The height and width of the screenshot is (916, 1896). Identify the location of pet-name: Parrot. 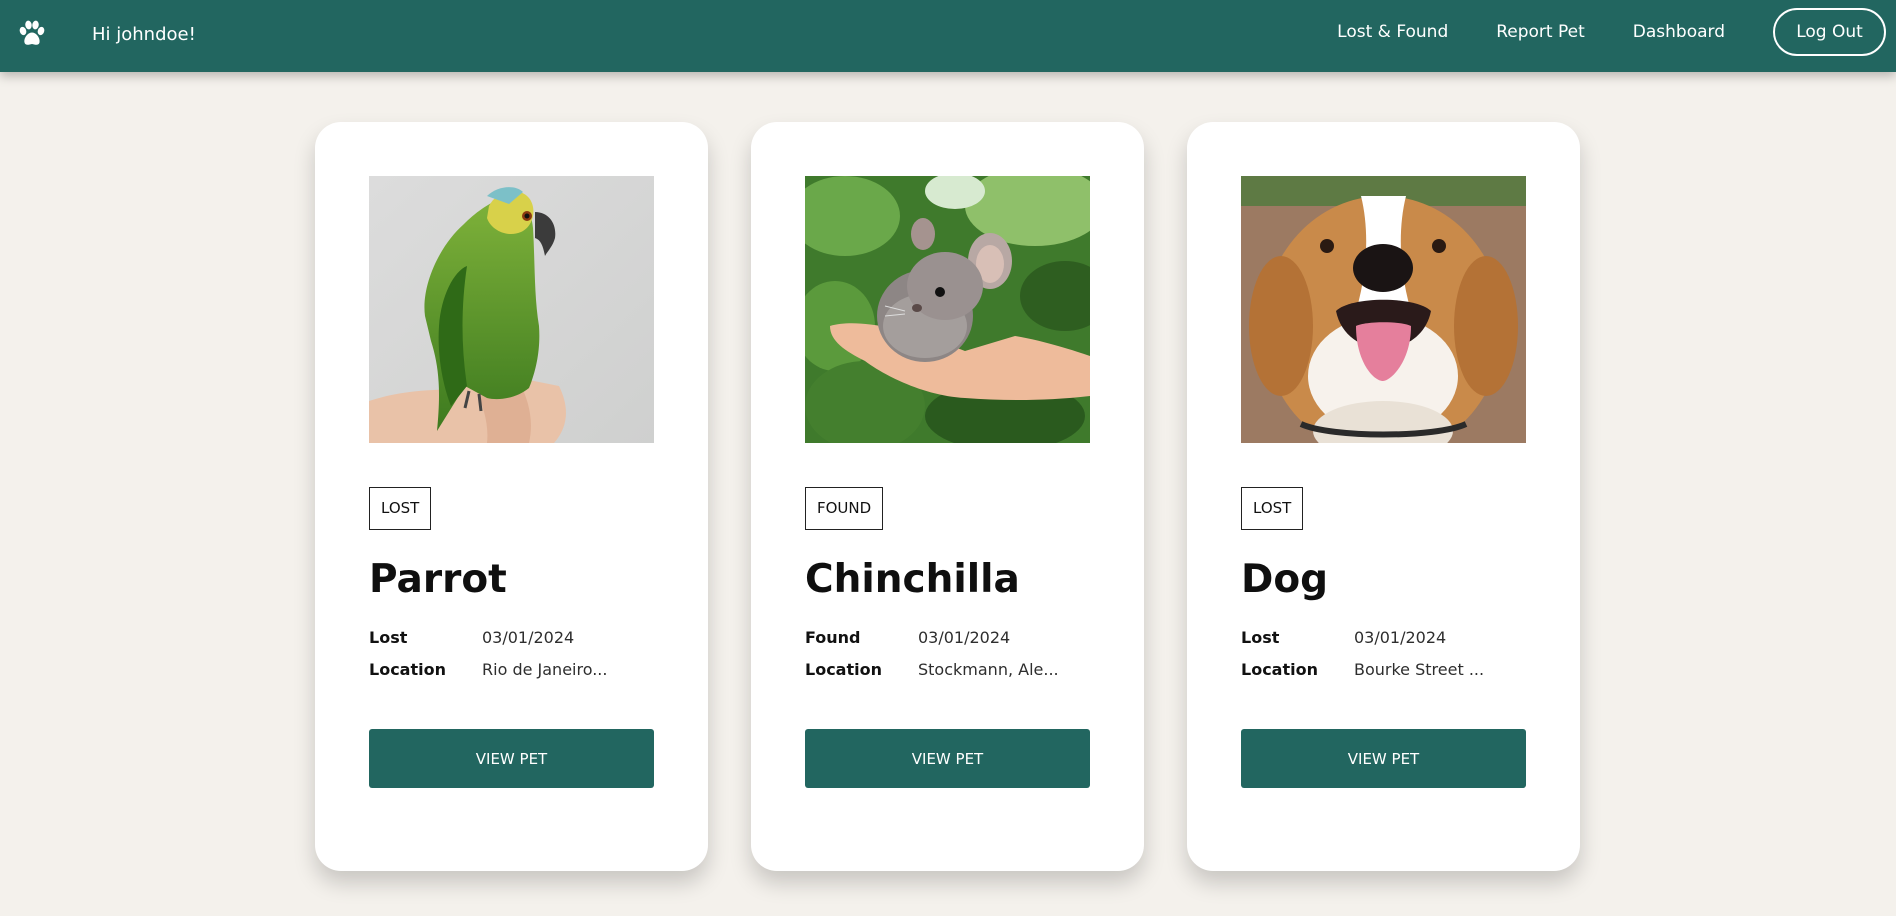
(438, 579).